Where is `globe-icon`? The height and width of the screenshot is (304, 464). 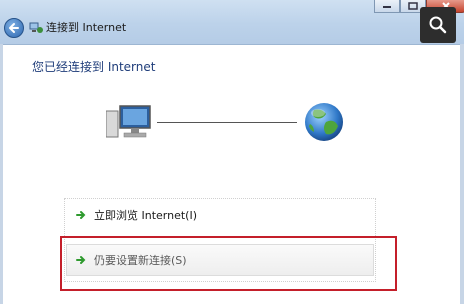
globe-icon is located at coordinates (324, 122).